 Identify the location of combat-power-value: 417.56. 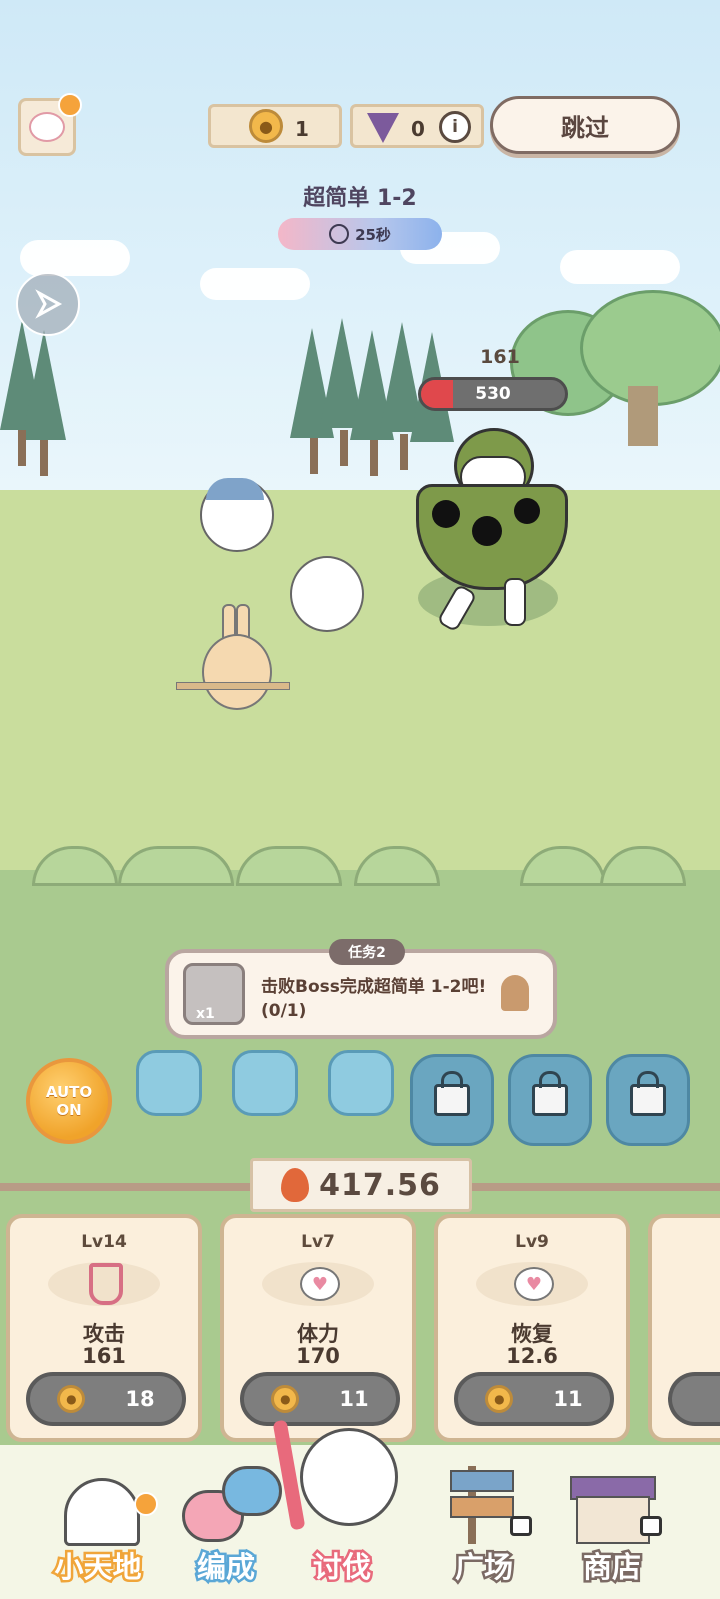
(380, 1185).